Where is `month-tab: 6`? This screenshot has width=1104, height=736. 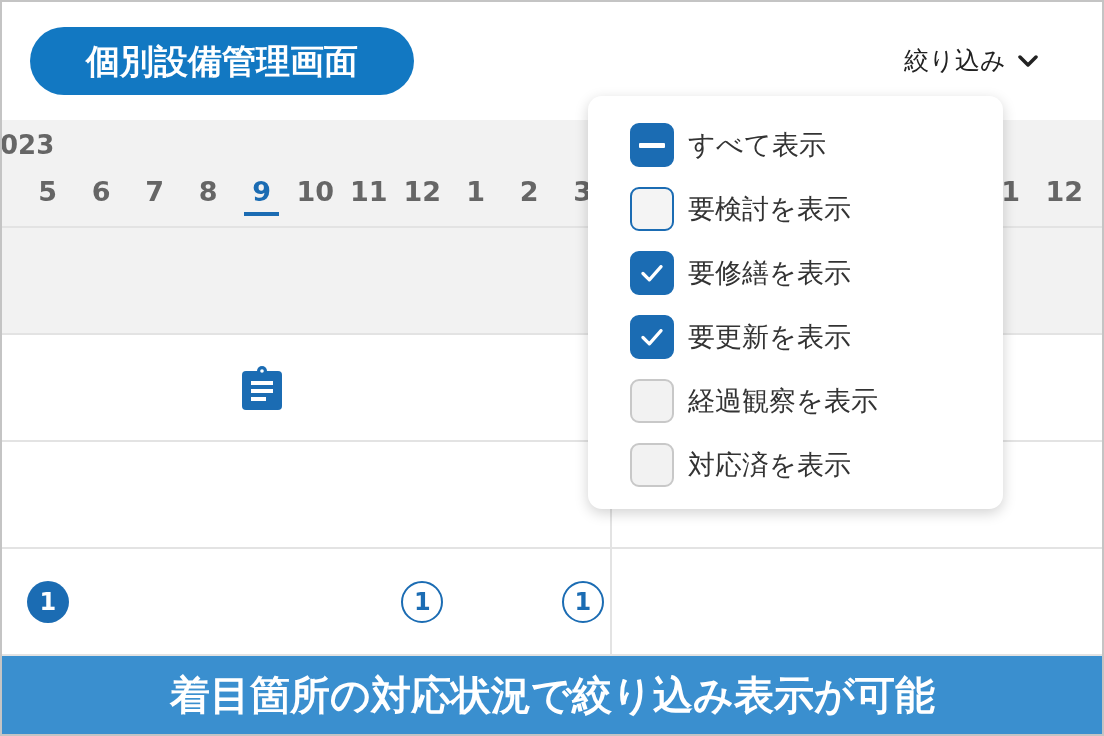 month-tab: 6 is located at coordinates (101, 194).